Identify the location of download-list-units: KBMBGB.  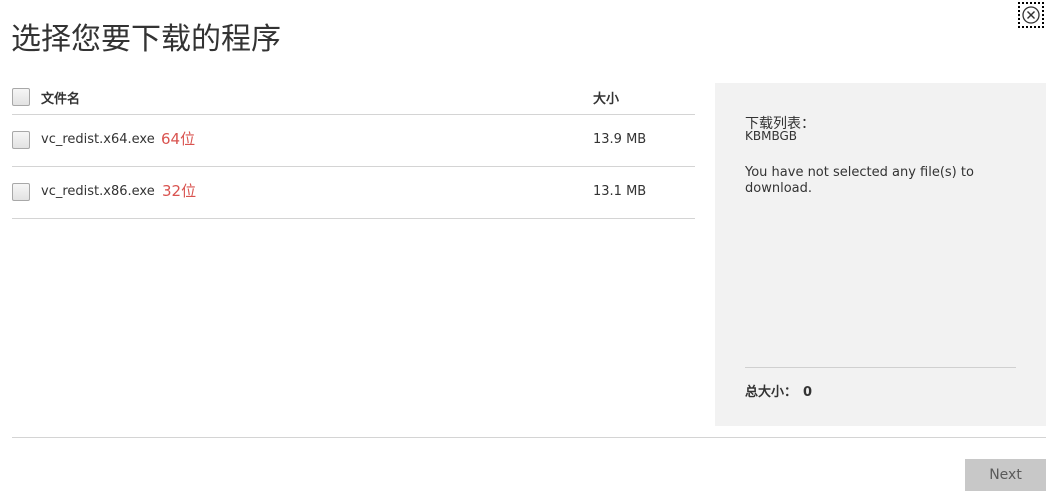
(771, 136).